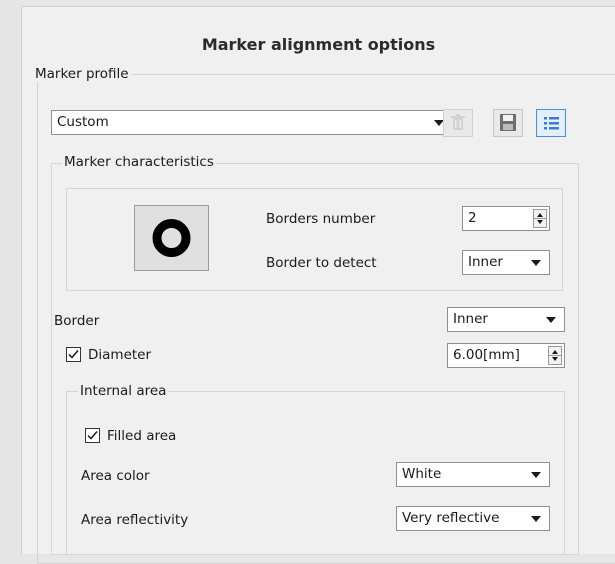  Describe the element at coordinates (451, 518) in the screenshot. I see `area-reflectivity-value: Very reflective` at that location.